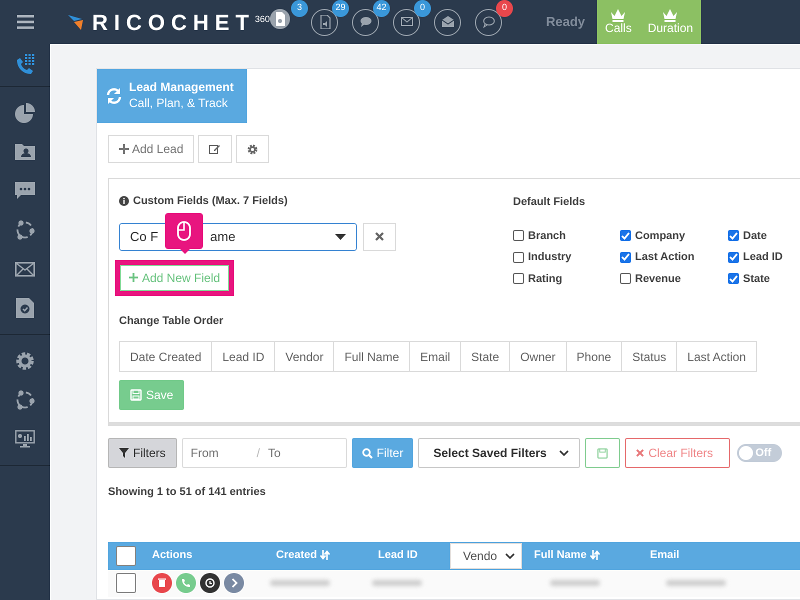 The image size is (800, 600). I want to click on panel-title: Lead Management, so click(181, 88).